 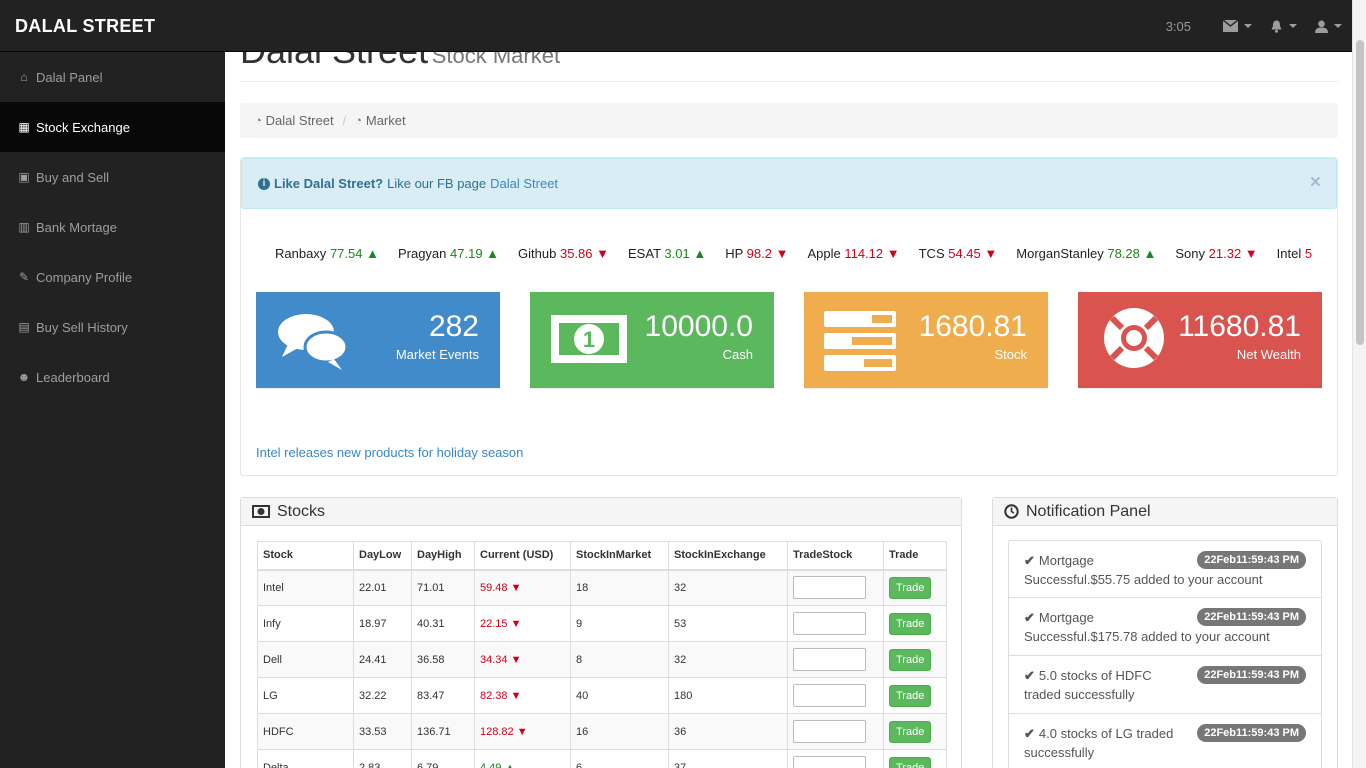 I want to click on stock-name-cell-text: Delta, so click(x=276, y=764).